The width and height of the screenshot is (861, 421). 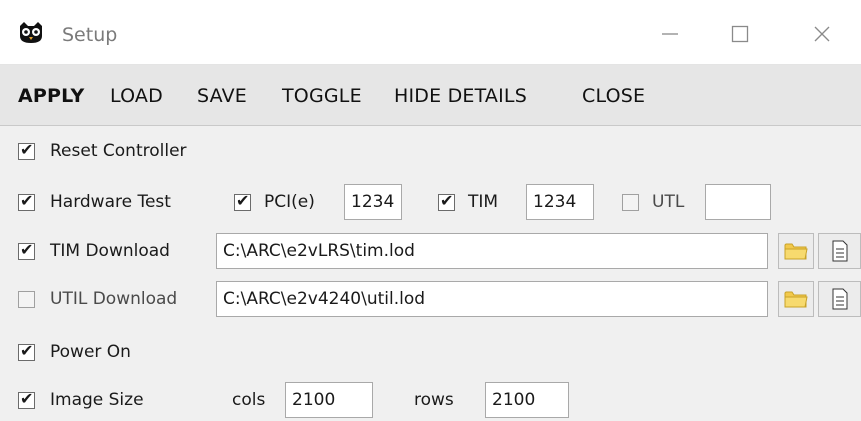 I want to click on hardware-test-row: Hardware Test PCI(e) TIM UTL, so click(x=430, y=202).